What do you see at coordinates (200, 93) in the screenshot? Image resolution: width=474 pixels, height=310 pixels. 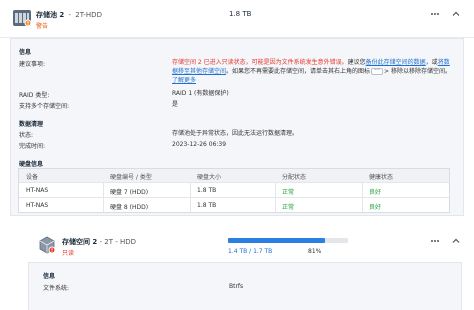 I see `raid-type-value: RAID 1 (有数据保护)` at bounding box center [200, 93].